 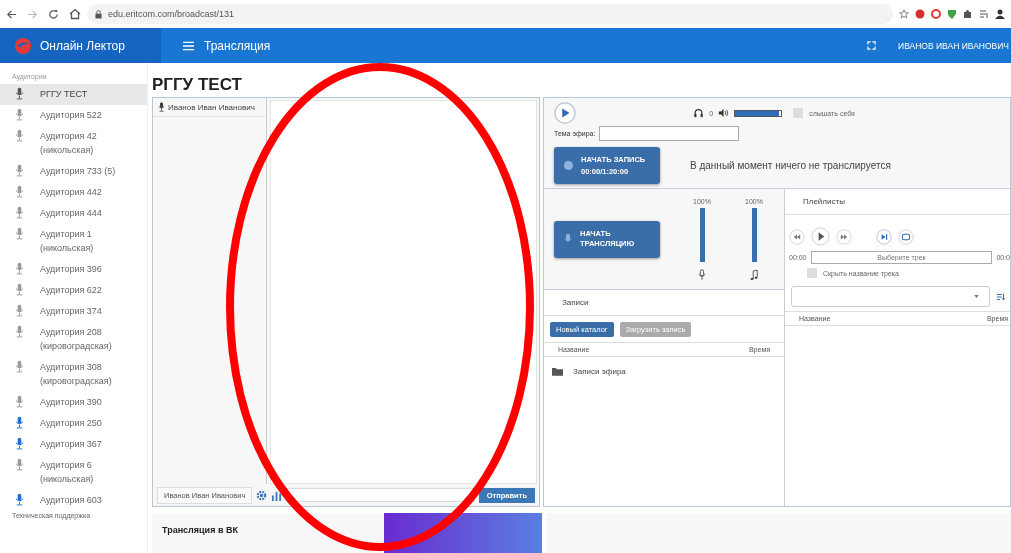 What do you see at coordinates (599, 371) in the screenshot?
I see `folder-name: Записи эфира` at bounding box center [599, 371].